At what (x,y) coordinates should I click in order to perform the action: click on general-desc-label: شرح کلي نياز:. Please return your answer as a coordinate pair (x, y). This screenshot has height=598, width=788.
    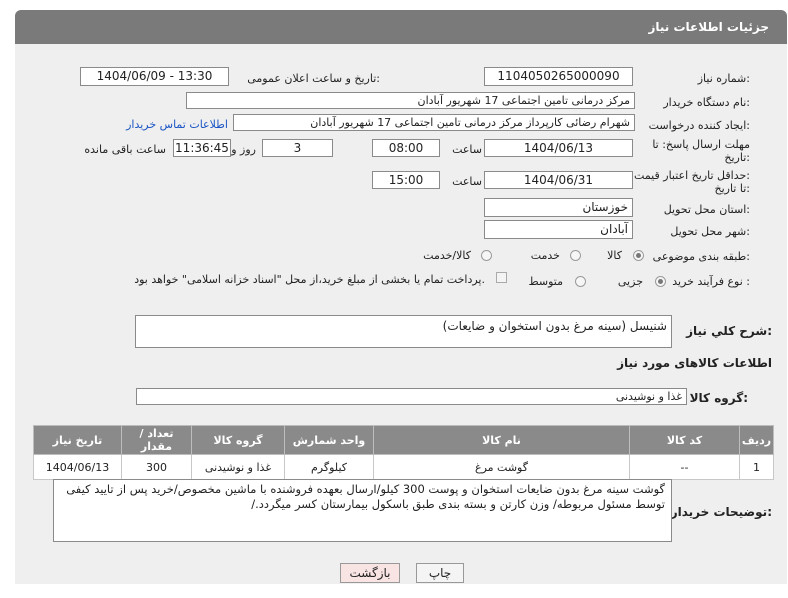
    Looking at the image, I should click on (729, 331).